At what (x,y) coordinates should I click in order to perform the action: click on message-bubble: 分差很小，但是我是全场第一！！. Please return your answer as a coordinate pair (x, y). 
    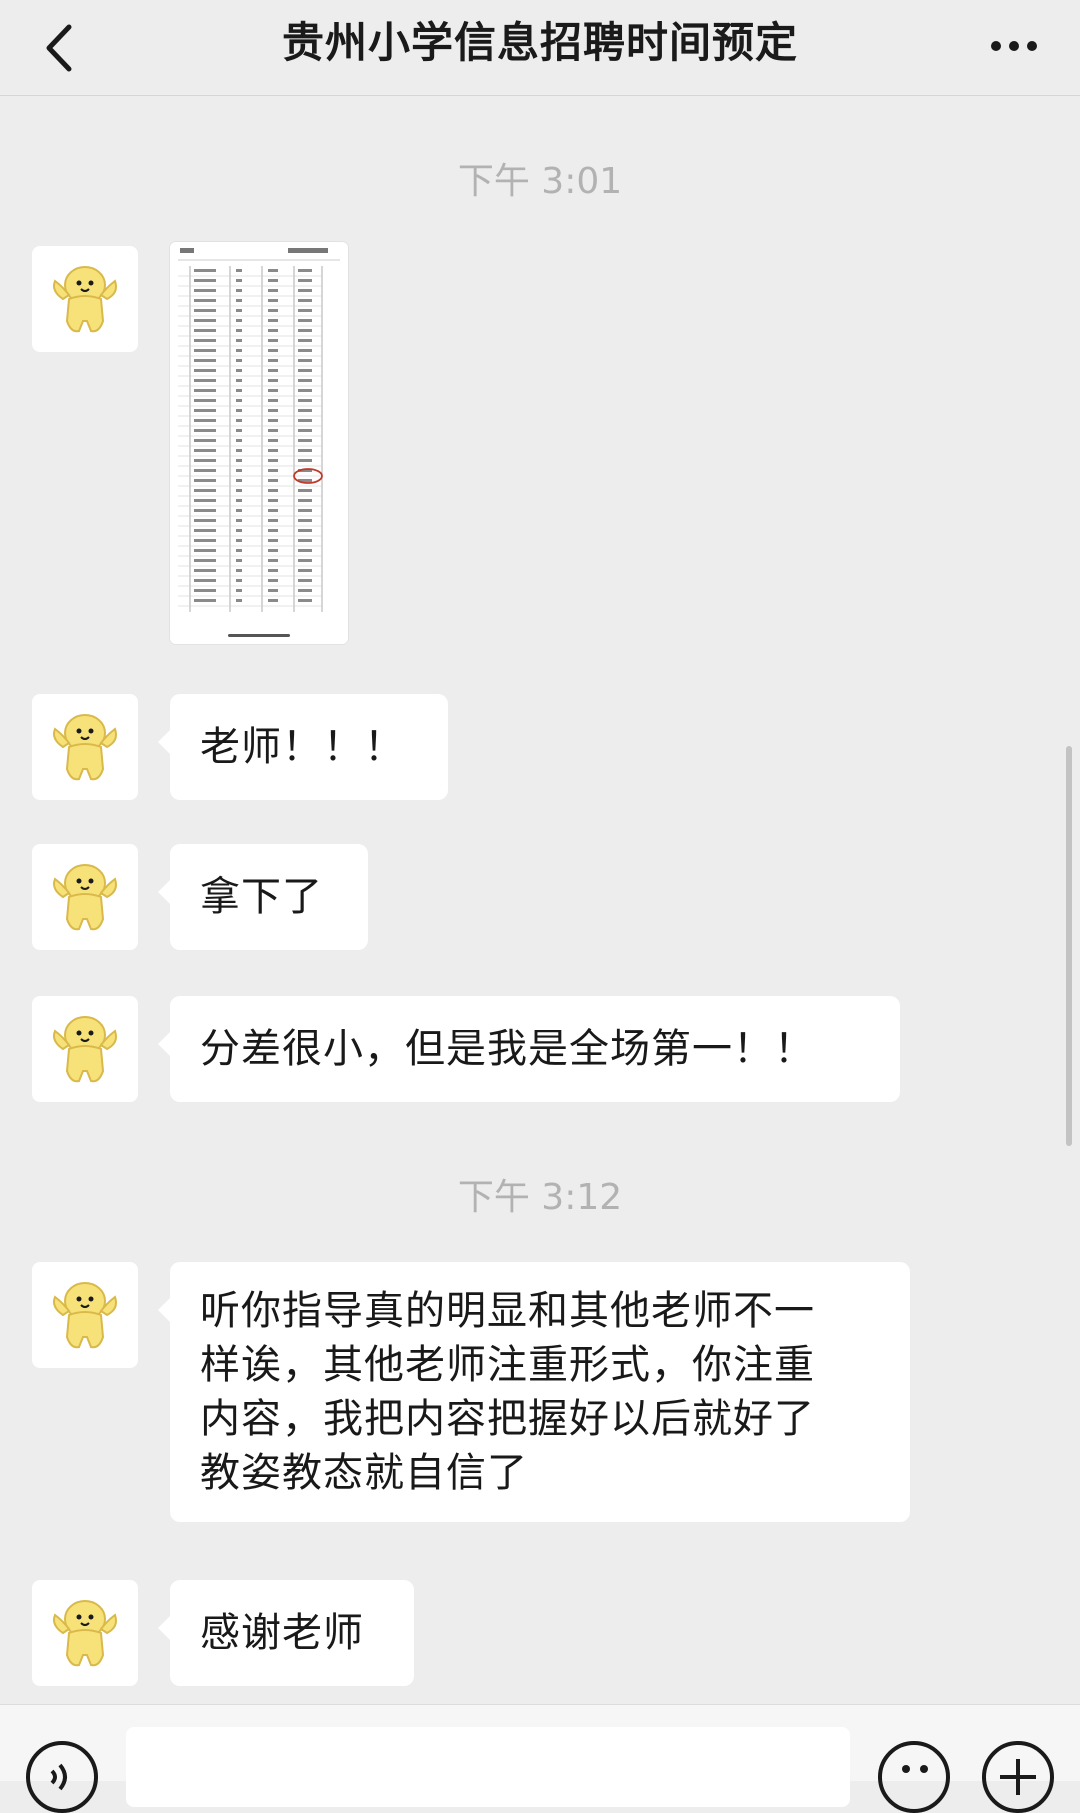
    Looking at the image, I should click on (529, 1049).